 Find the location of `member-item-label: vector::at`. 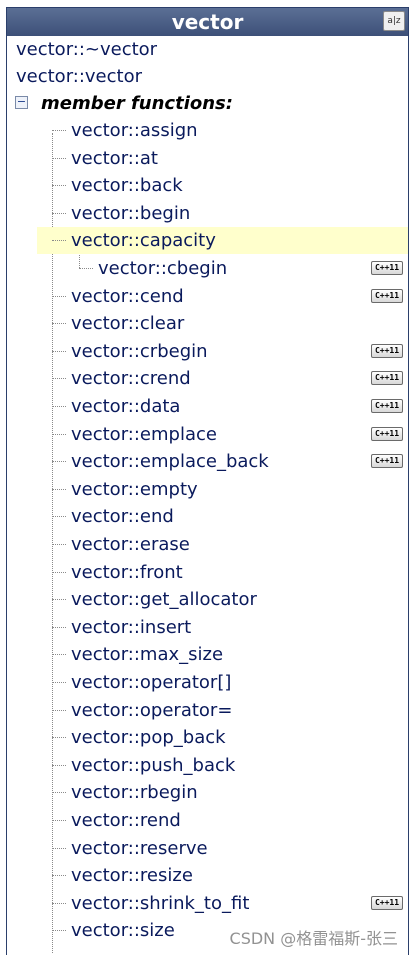

member-item-label: vector::at is located at coordinates (114, 158).